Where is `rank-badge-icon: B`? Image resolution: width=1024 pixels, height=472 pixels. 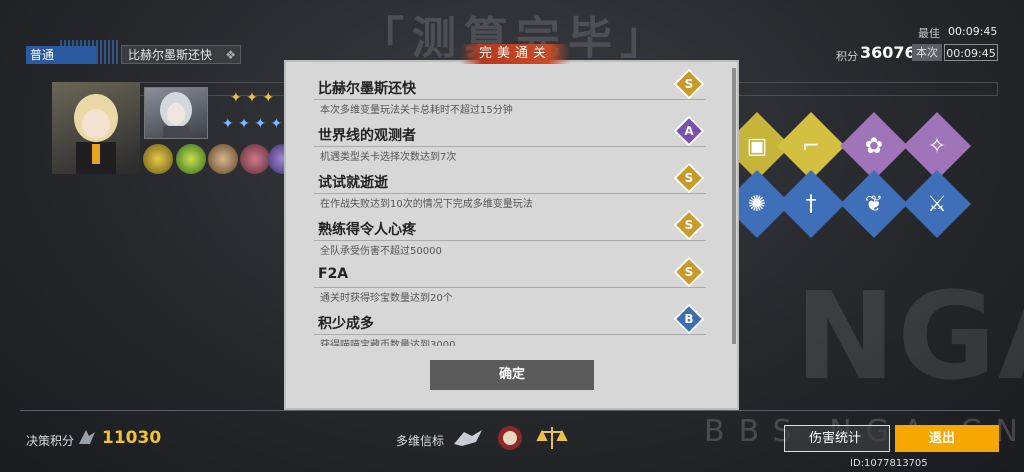
rank-badge-icon: B is located at coordinates (689, 319).